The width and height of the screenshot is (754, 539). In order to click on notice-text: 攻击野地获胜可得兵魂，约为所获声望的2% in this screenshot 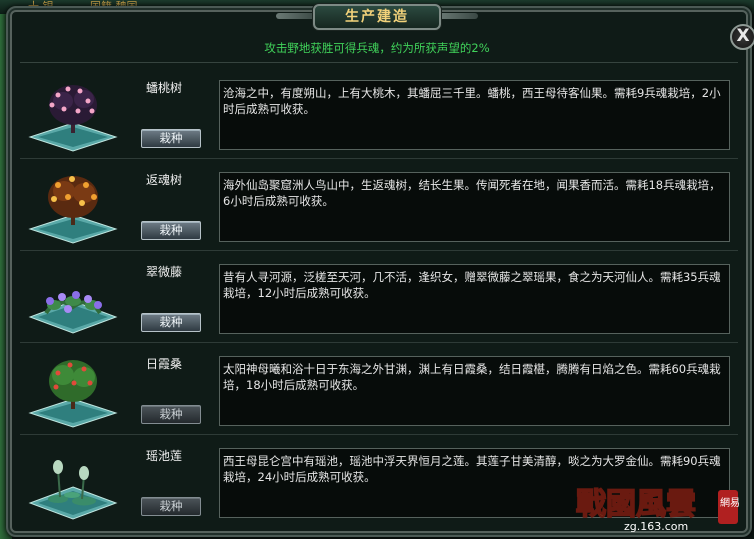, I will do `click(377, 48)`.